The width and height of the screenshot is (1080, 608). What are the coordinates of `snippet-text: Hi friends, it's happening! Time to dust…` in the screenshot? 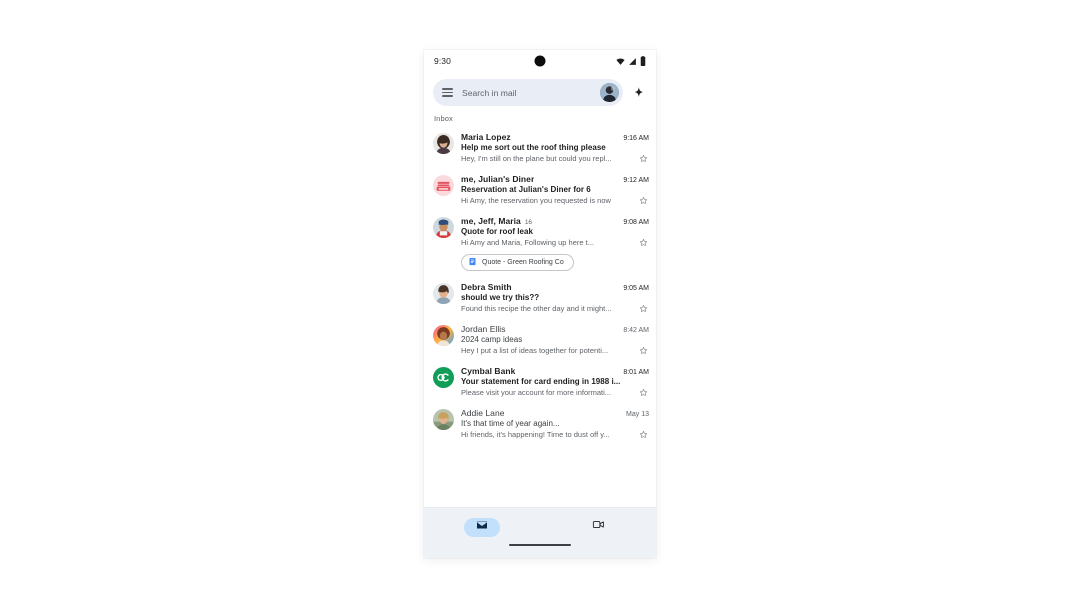 It's located at (535, 434).